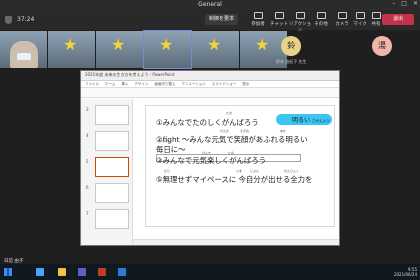 This screenshot has height=280, width=420. Describe the element at coordinates (8, 20) in the screenshot. I see `shield-icon` at that location.